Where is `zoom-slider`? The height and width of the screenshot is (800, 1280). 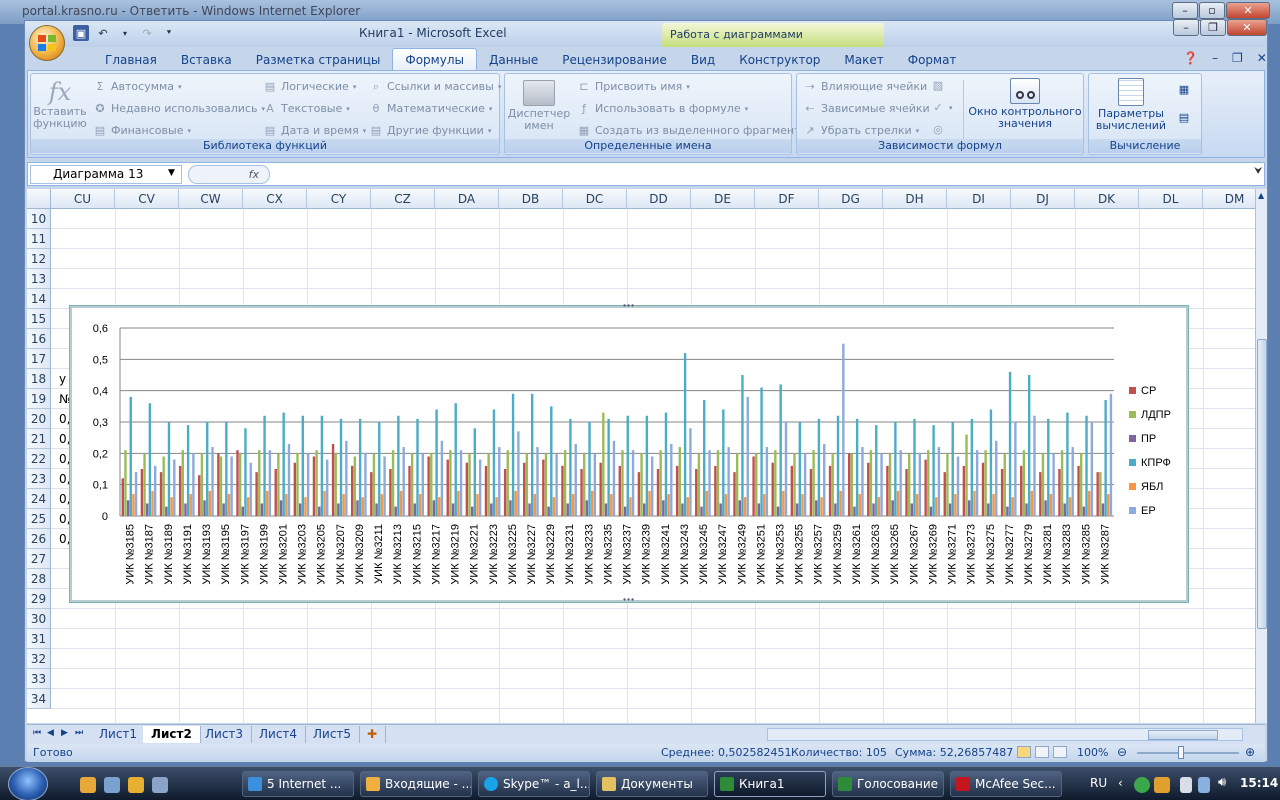
zoom-slider is located at coordinates (1188, 753).